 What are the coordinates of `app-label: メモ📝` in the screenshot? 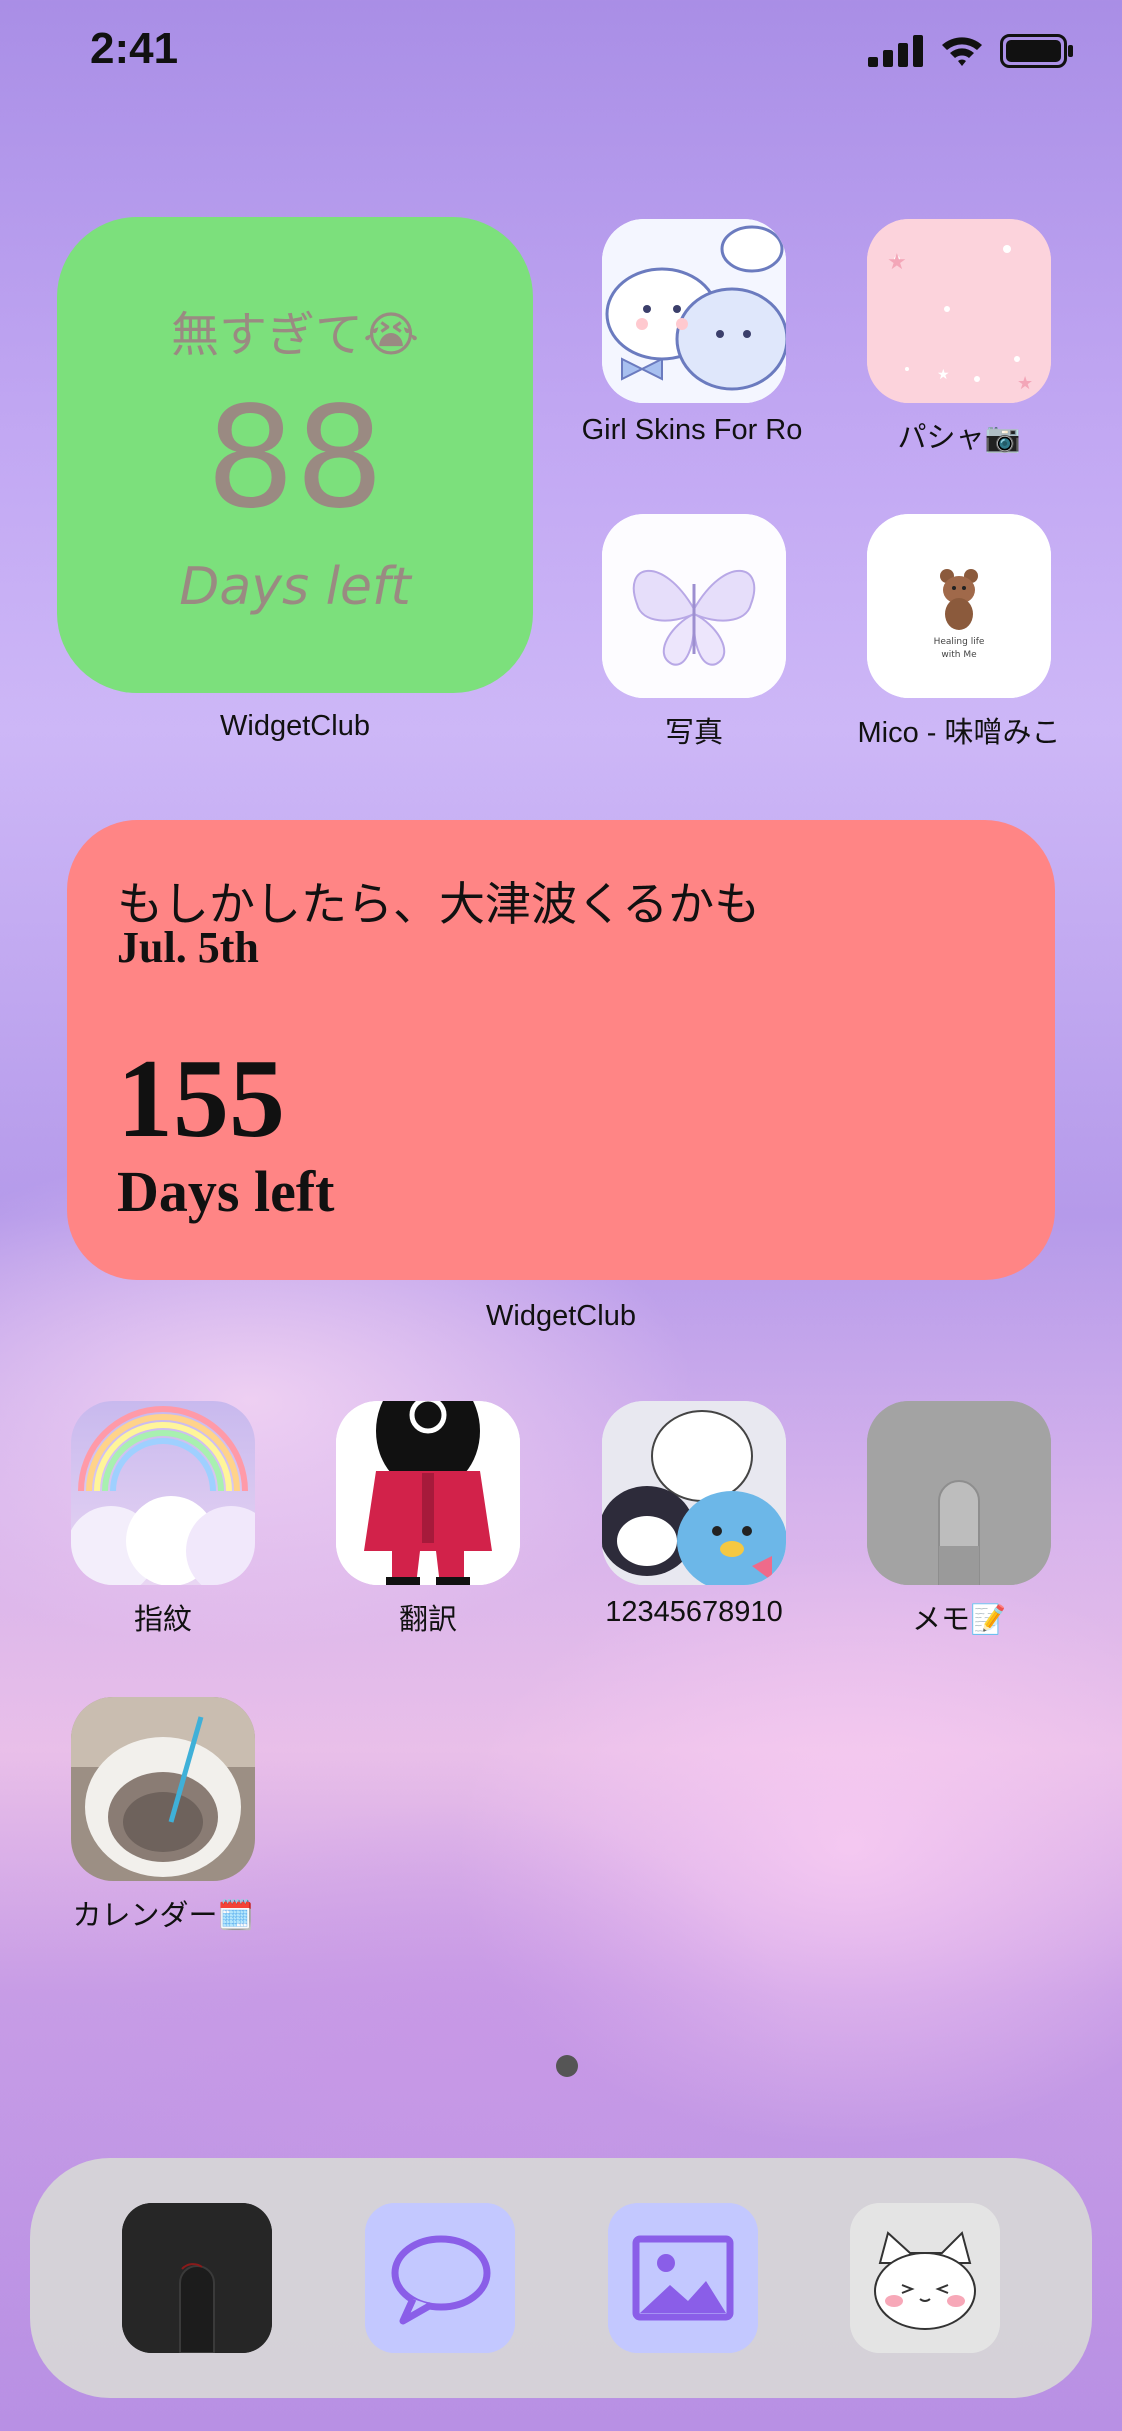 It's located at (959, 1620).